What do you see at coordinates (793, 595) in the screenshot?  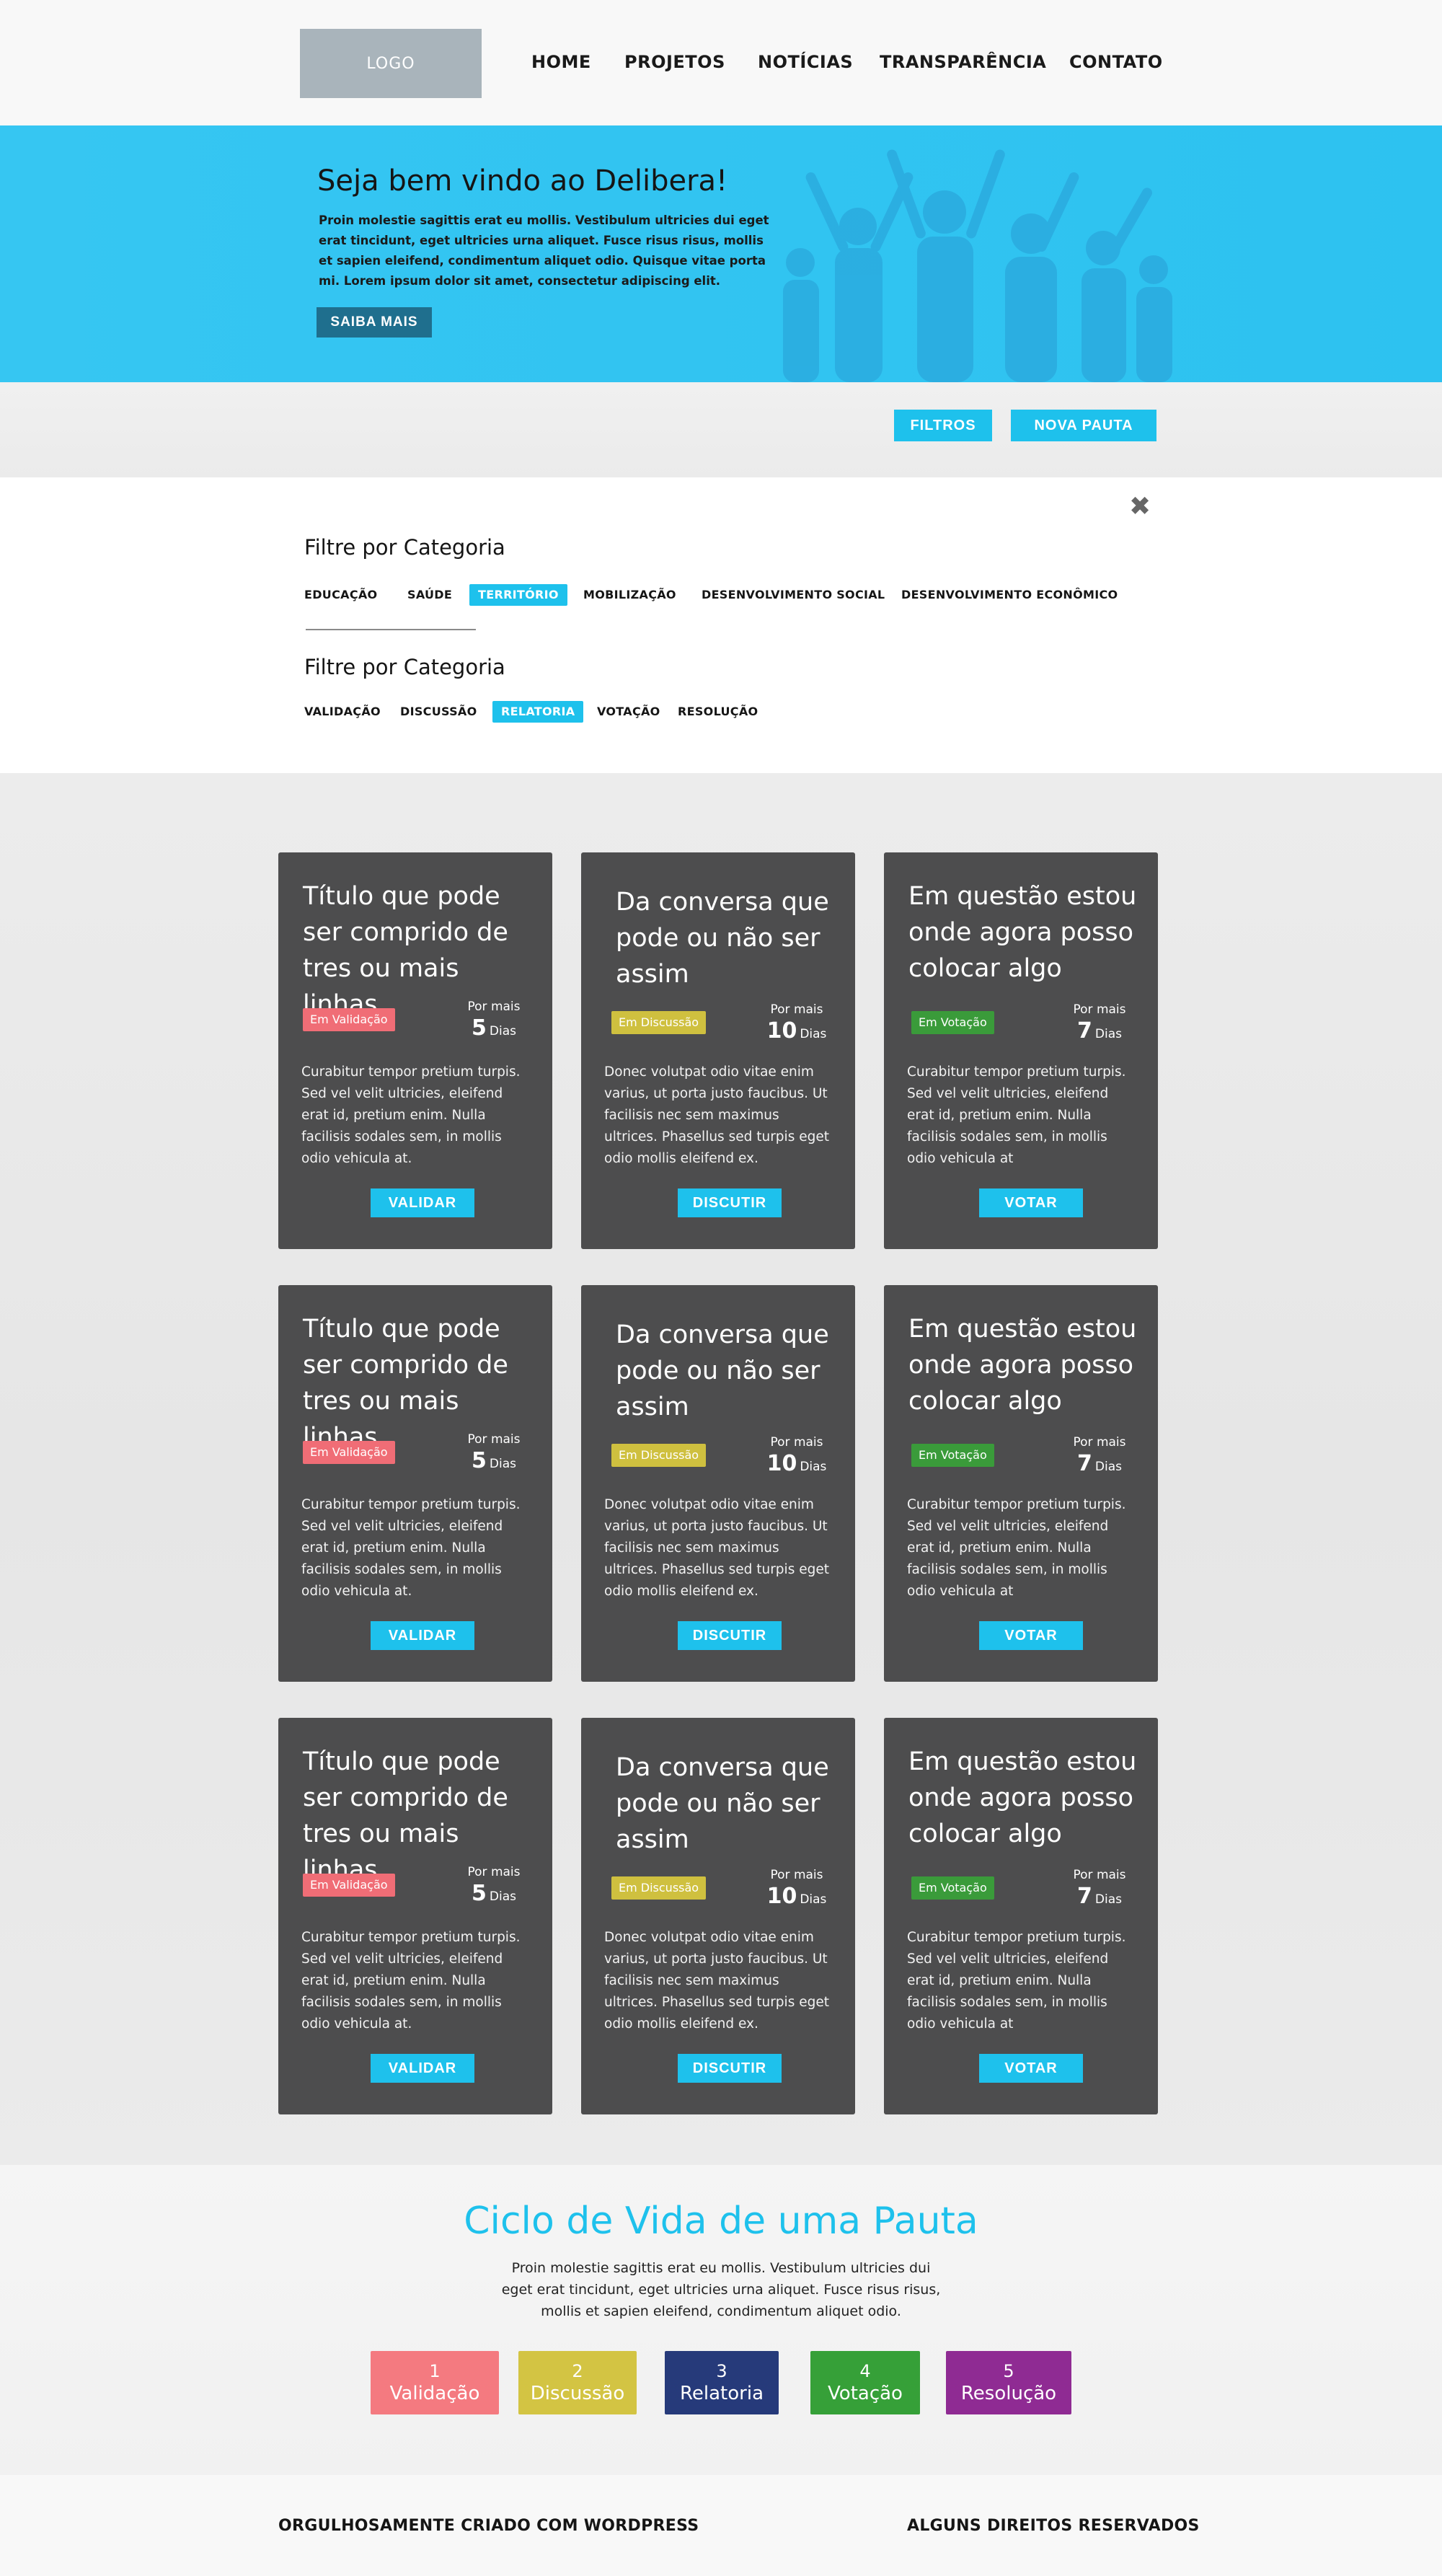 I see `filter-desenvolvimento-social: DESENVOLVIMENTO SOCIAL` at bounding box center [793, 595].